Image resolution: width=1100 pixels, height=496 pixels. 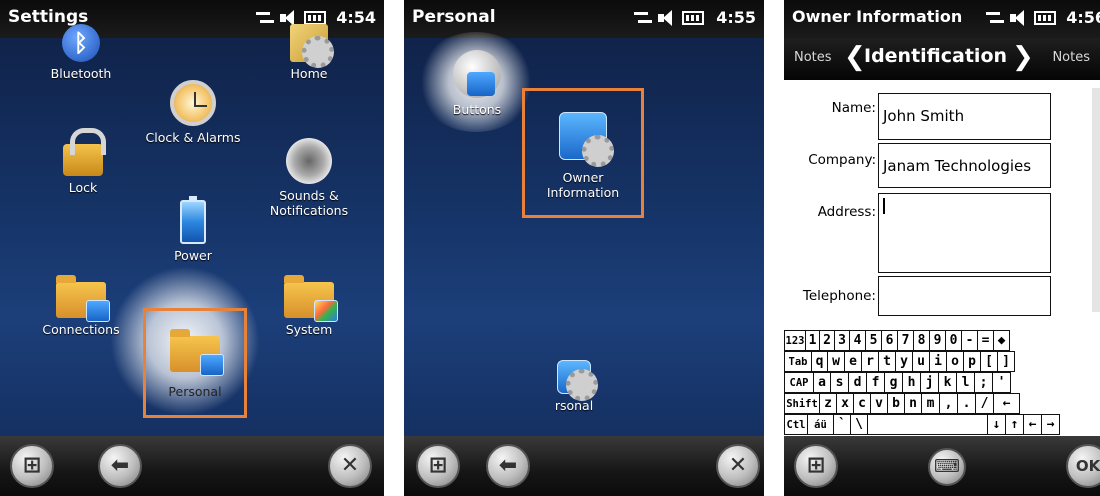 What do you see at coordinates (1006, 361) in the screenshot?
I see `key-right-bracket: ]` at bounding box center [1006, 361].